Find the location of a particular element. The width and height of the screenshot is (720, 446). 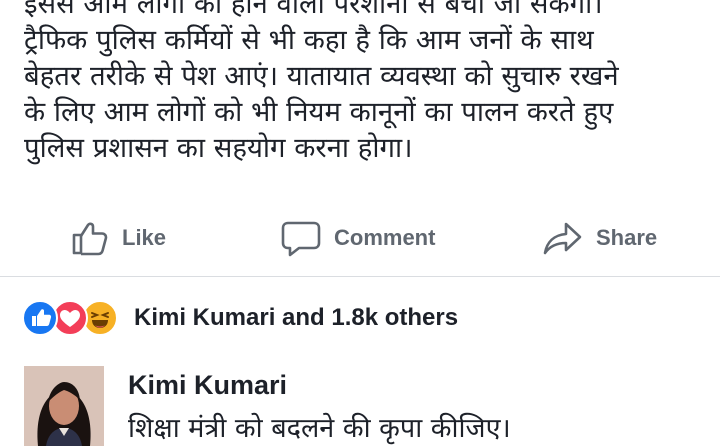

comment-text: शिक्षा मंत्री को बदलने की कृपा कीजिए। is located at coordinates (319, 428).